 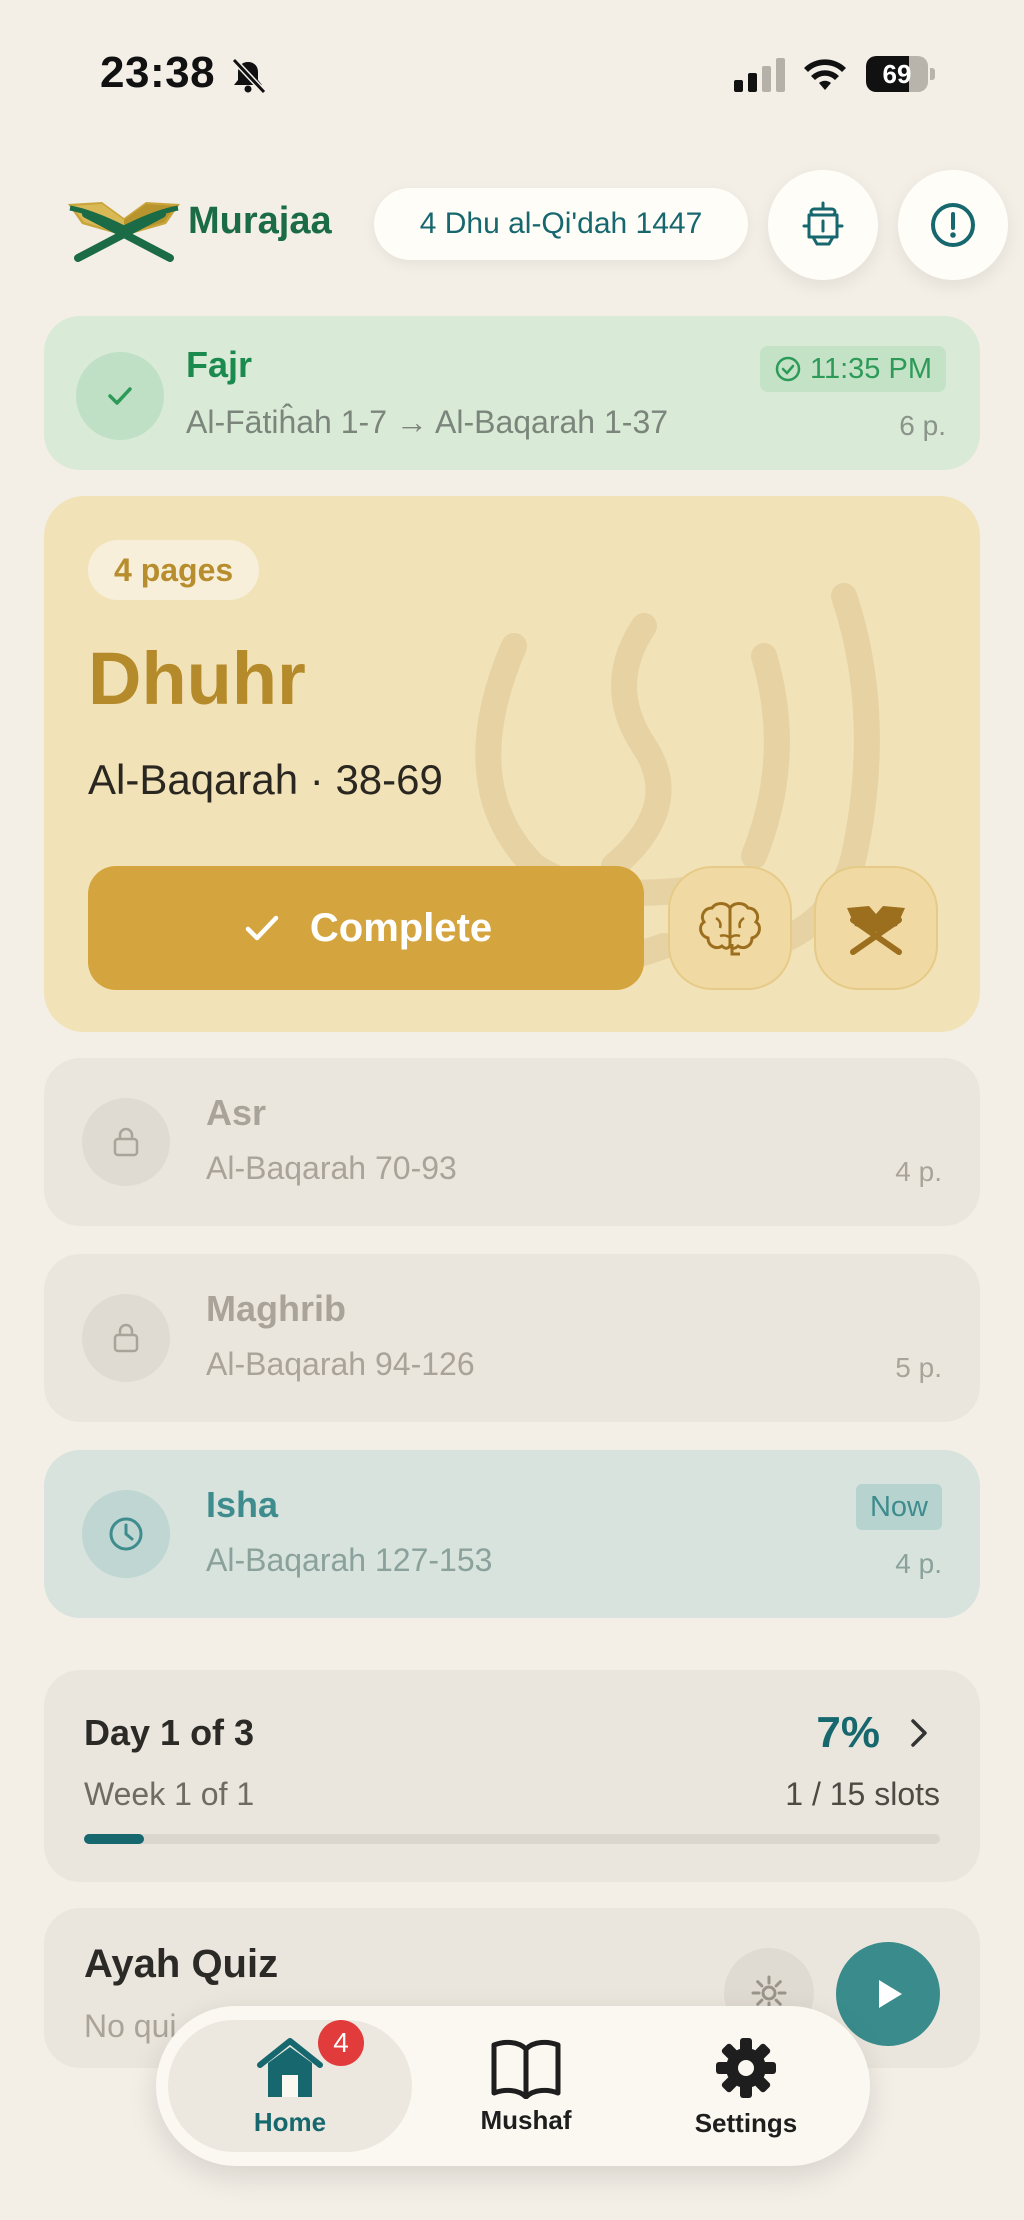 I want to click on quran-stand-icon, so click(x=876, y=930).